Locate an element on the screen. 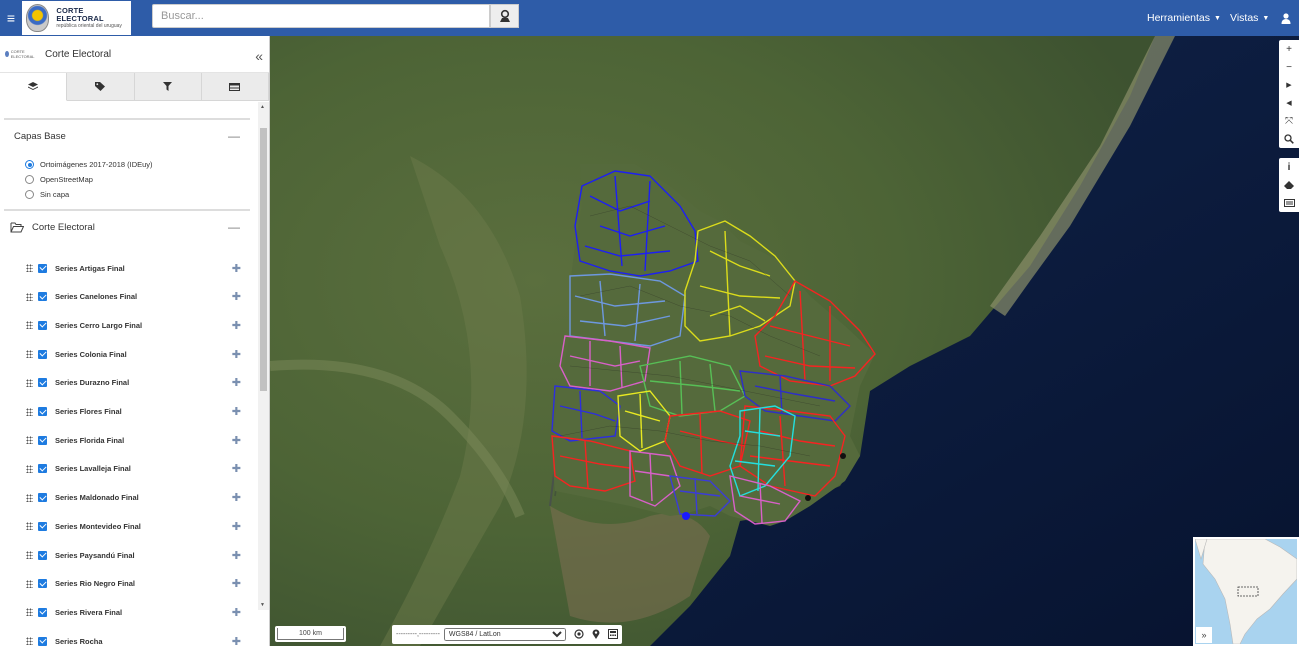  layer-item: Series Florida Final ✚ is located at coordinates (136, 440).